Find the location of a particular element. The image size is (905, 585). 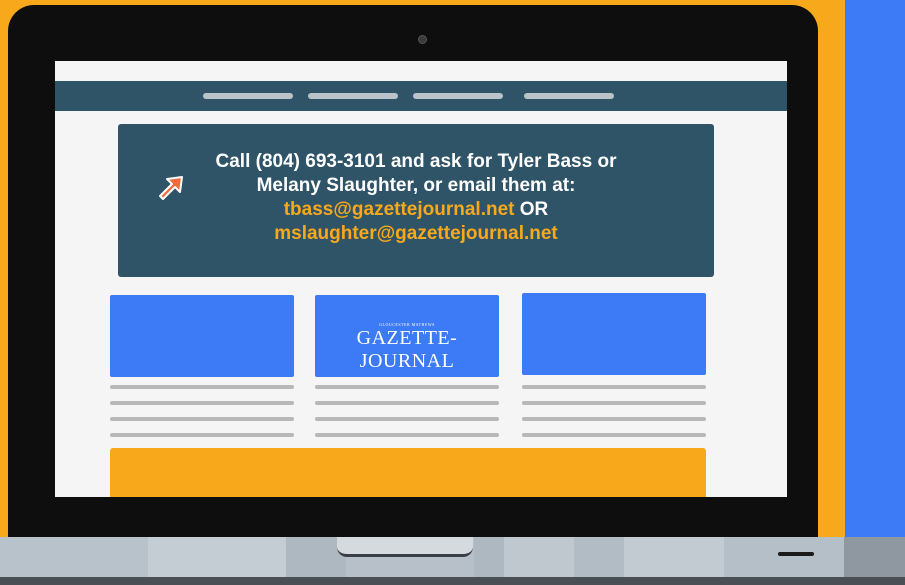

nav-bar is located at coordinates (421, 96).